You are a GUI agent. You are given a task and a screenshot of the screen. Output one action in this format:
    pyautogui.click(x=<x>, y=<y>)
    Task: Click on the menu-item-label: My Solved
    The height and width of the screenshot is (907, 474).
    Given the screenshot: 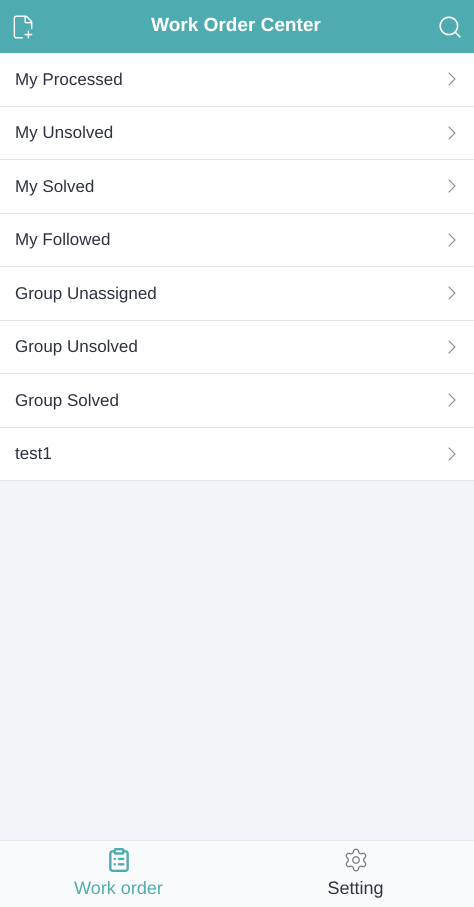 What is the action you would take?
    pyautogui.click(x=54, y=187)
    